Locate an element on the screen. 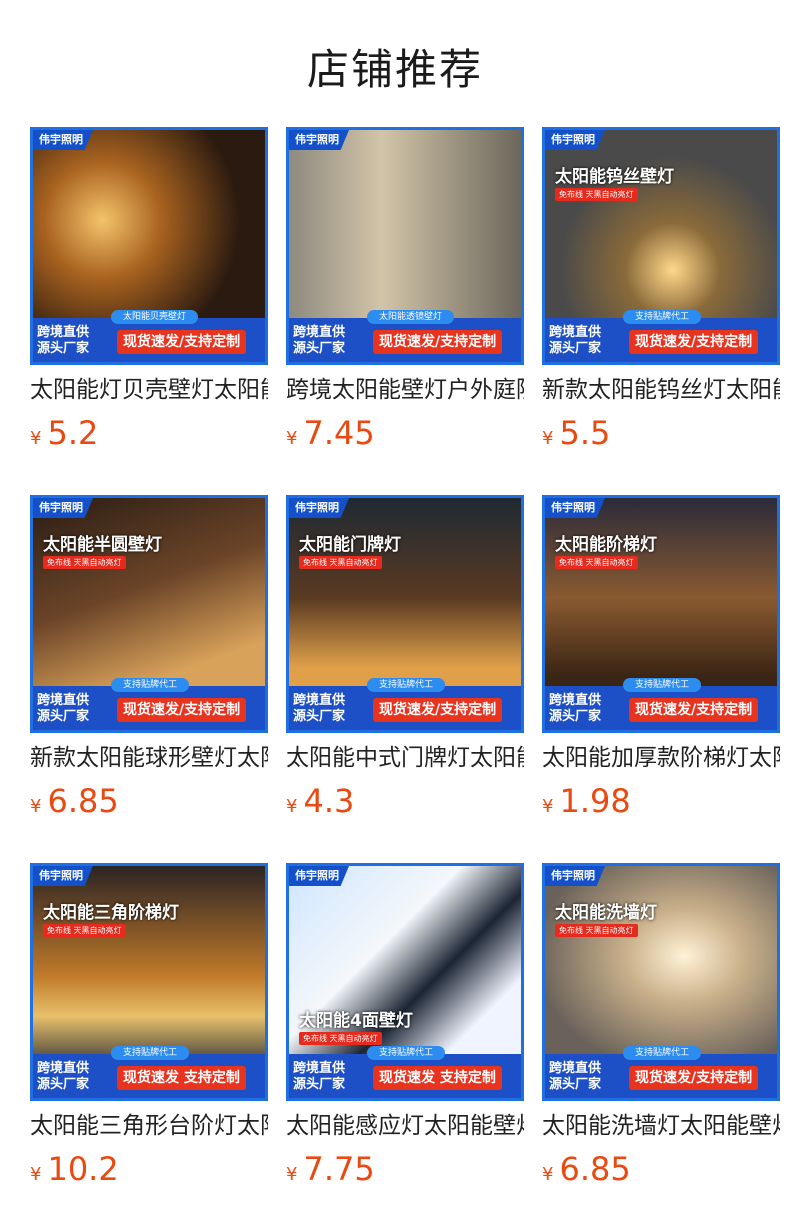  overlay-title: 太阳能半圆壁灯 is located at coordinates (102, 545).